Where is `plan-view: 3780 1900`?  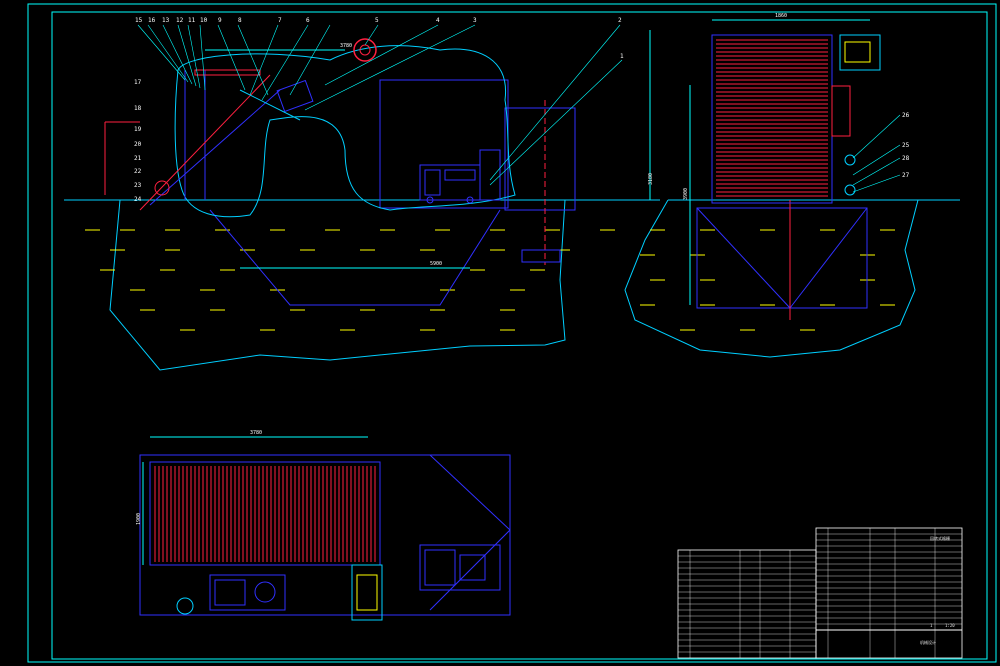
plan-view: 3780 1900 is located at coordinates (323, 525).